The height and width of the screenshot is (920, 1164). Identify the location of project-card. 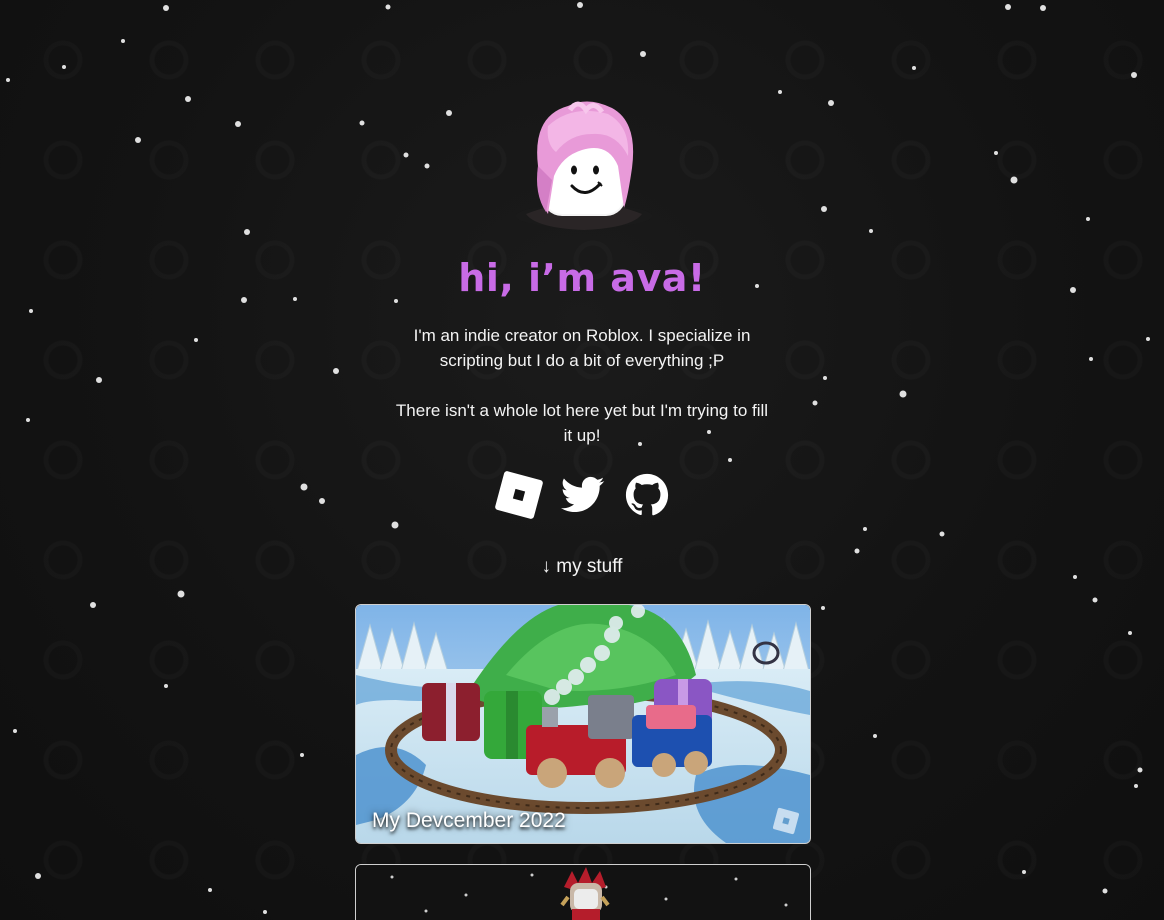
(583, 892).